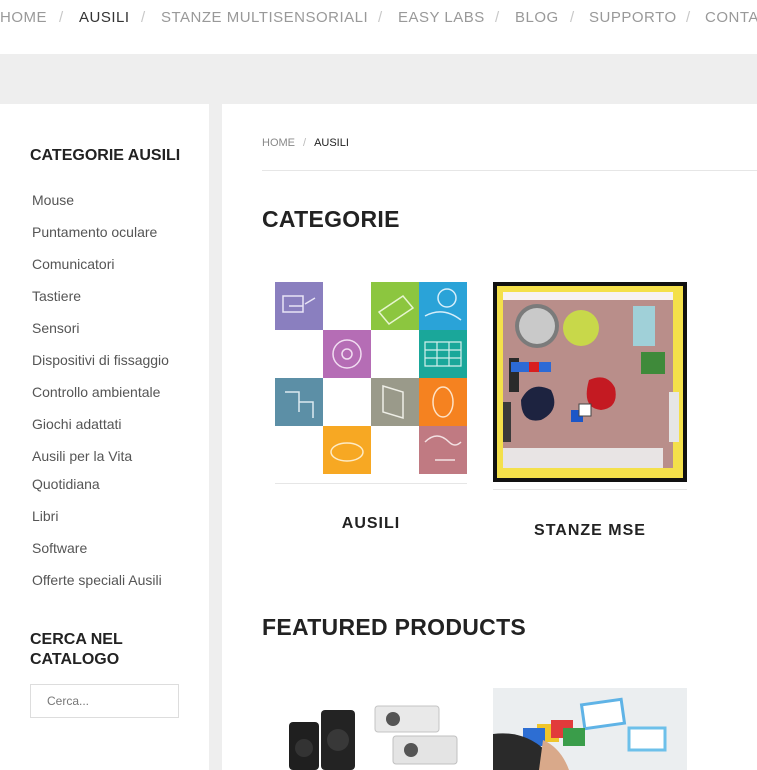 Image resolution: width=757 pixels, height=770 pixels. I want to click on category-item-giochi-adattati: Giochi adattati, so click(117, 424).